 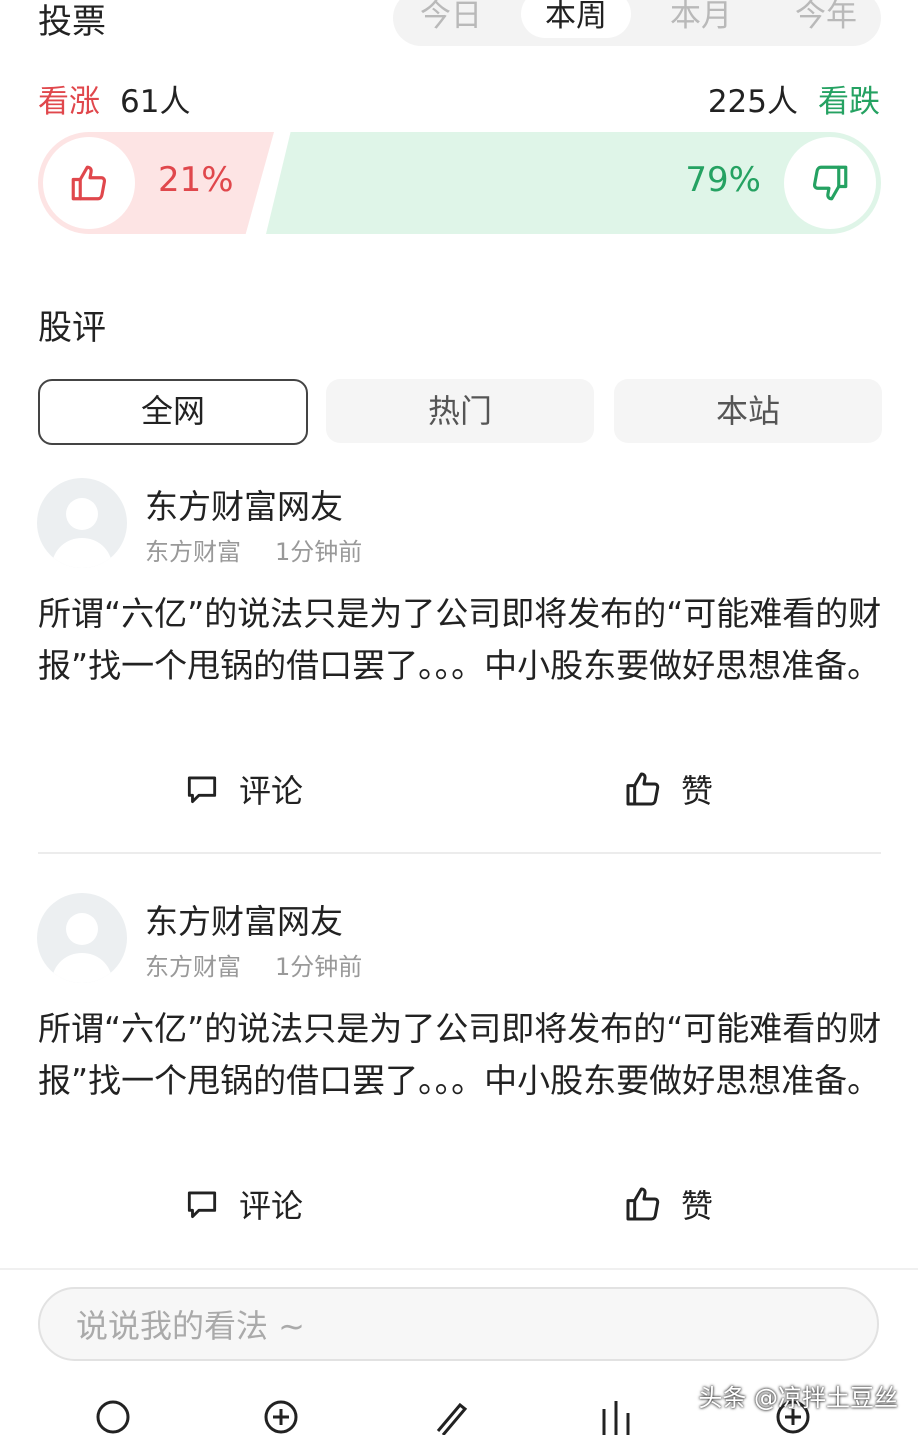 I want to click on vote-bar: 21% 79%, so click(x=459, y=183).